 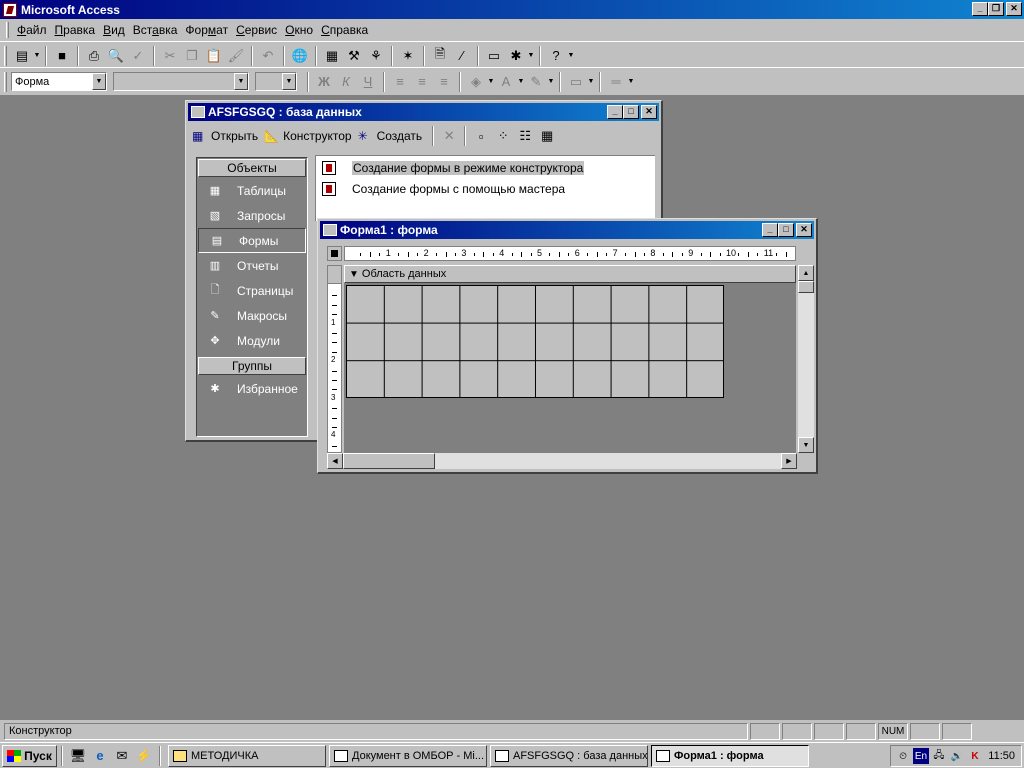 What do you see at coordinates (10, 9) in the screenshot?
I see `access-app-icon` at bounding box center [10, 9].